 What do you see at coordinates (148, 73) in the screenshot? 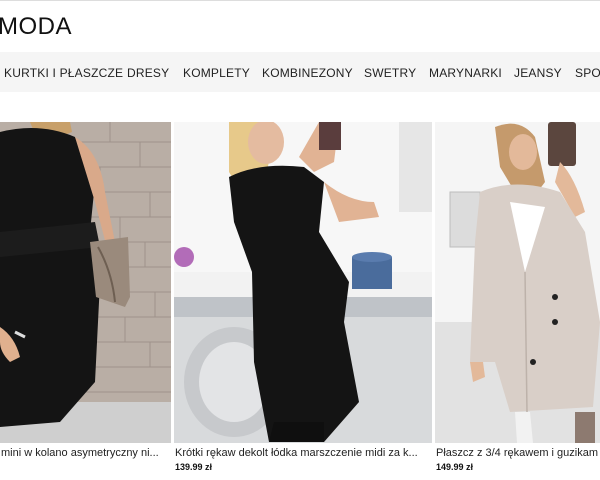
I see `nav-item-dresy: DRESY` at bounding box center [148, 73].